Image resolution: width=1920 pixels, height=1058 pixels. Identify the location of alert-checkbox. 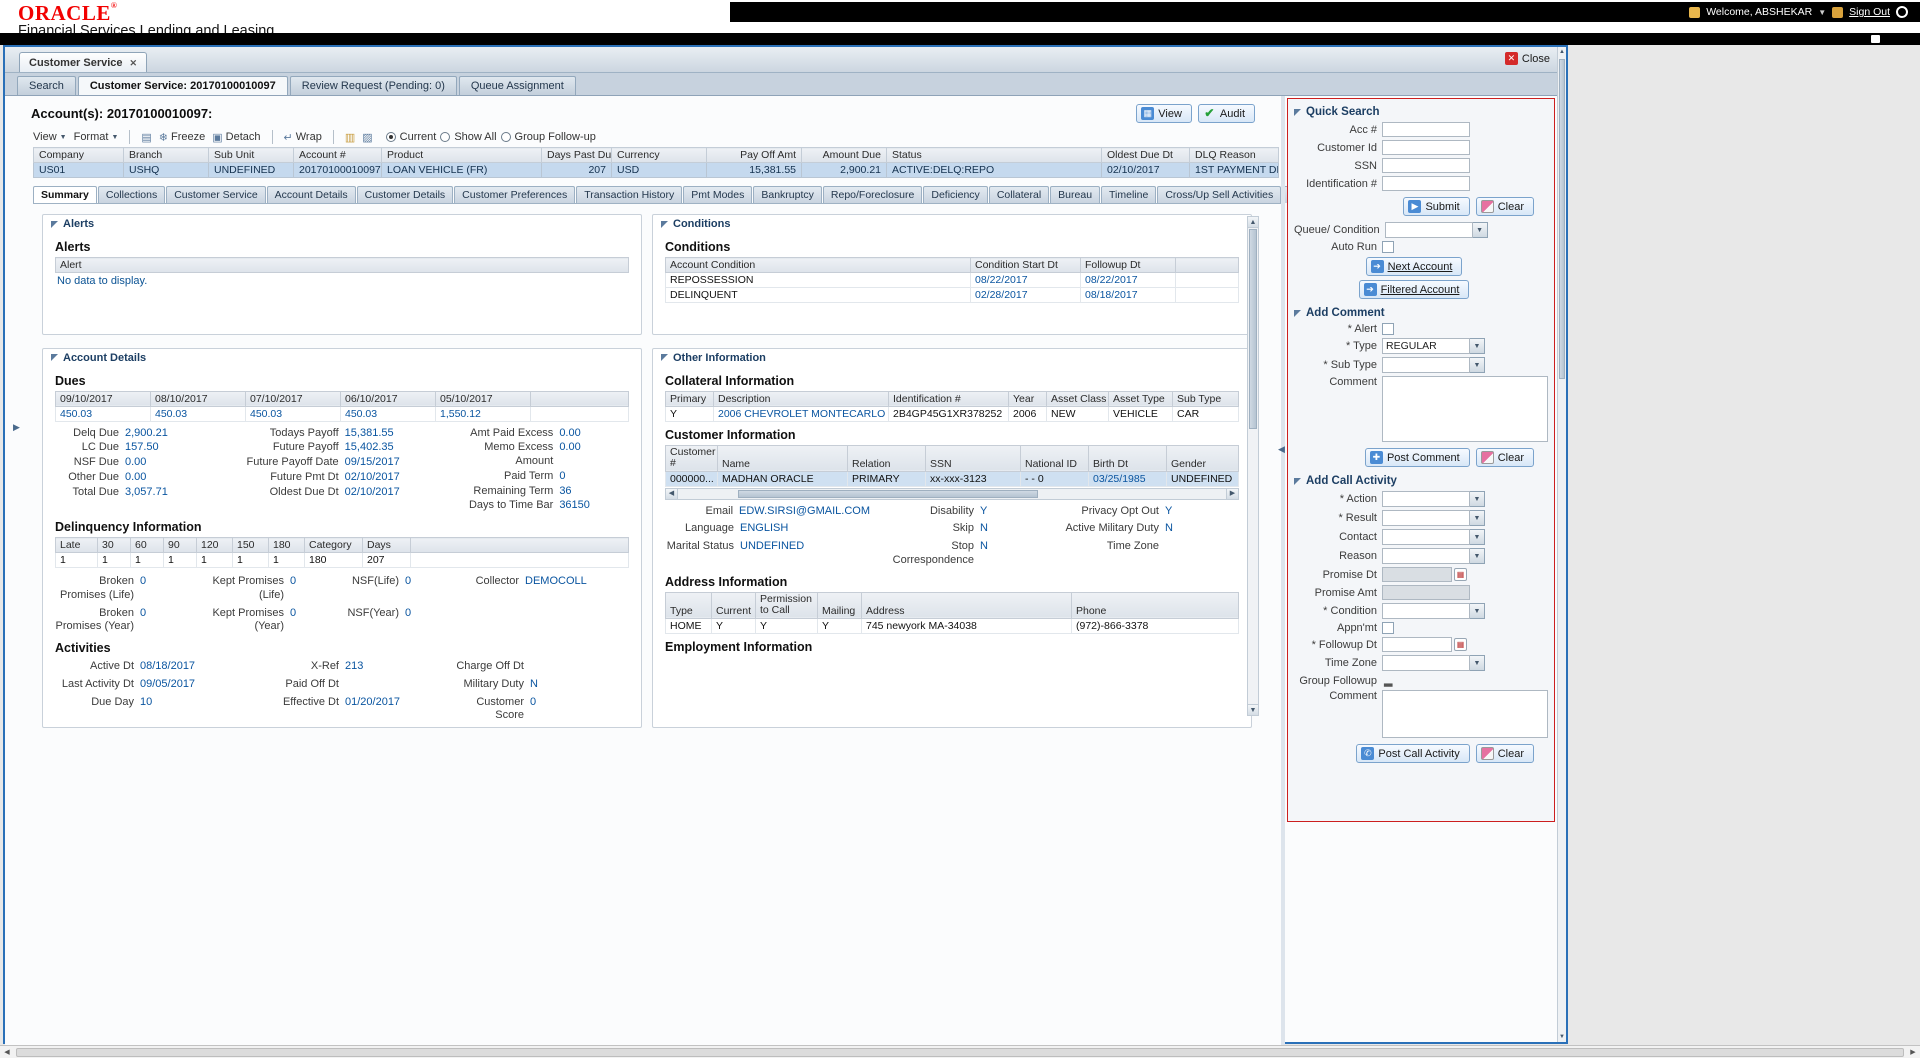
(1388, 329).